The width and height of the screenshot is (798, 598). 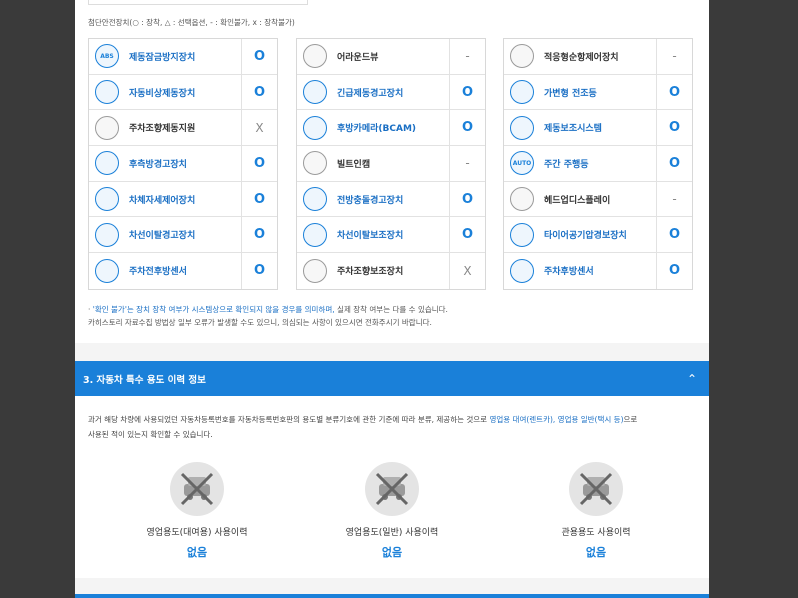 I want to click on safety-row: 차체자세제어장치 O, so click(x=183, y=199).